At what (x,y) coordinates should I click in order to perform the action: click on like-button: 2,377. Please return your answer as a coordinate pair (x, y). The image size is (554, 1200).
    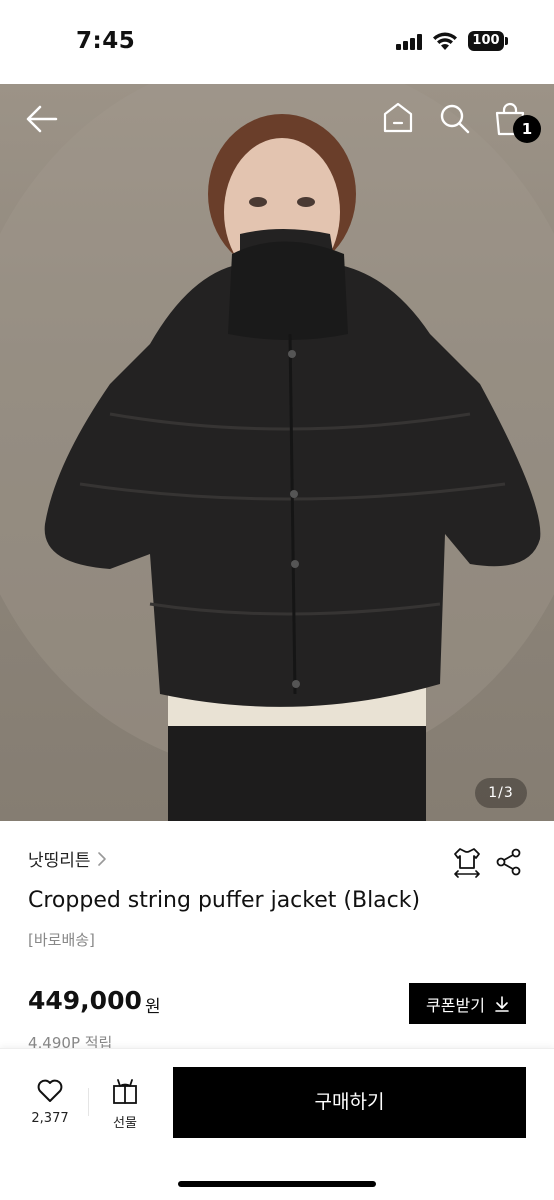
    Looking at the image, I should click on (50, 1102).